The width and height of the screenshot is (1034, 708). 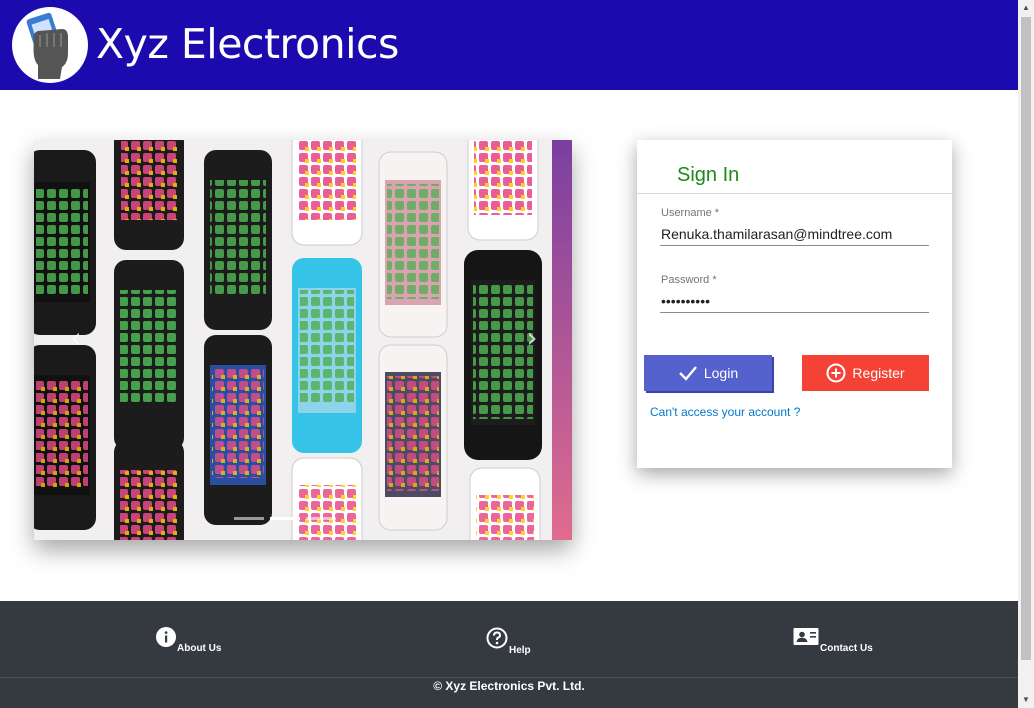 I want to click on brand-logo-icon, so click(x=50, y=45).